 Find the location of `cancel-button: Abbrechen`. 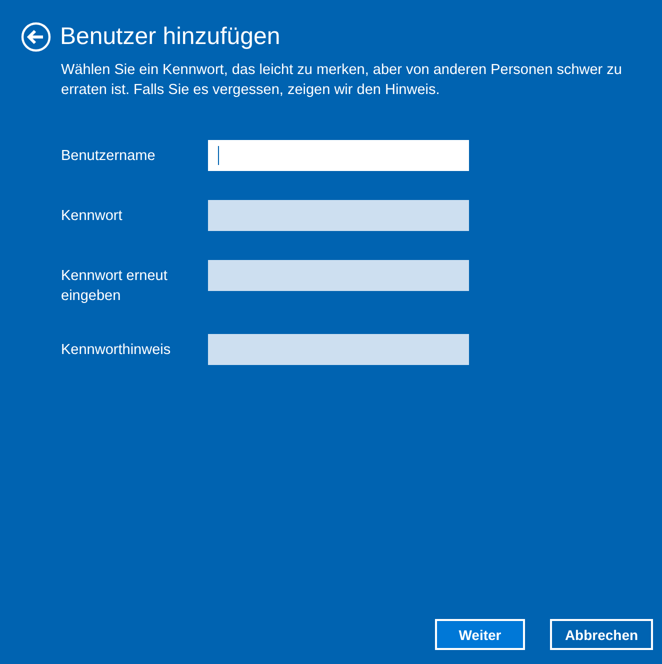

cancel-button: Abbrechen is located at coordinates (601, 634).